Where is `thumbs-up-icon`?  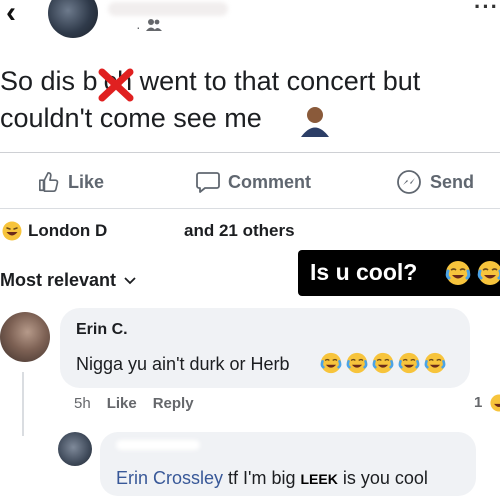
thumbs-up-icon is located at coordinates (49, 182).